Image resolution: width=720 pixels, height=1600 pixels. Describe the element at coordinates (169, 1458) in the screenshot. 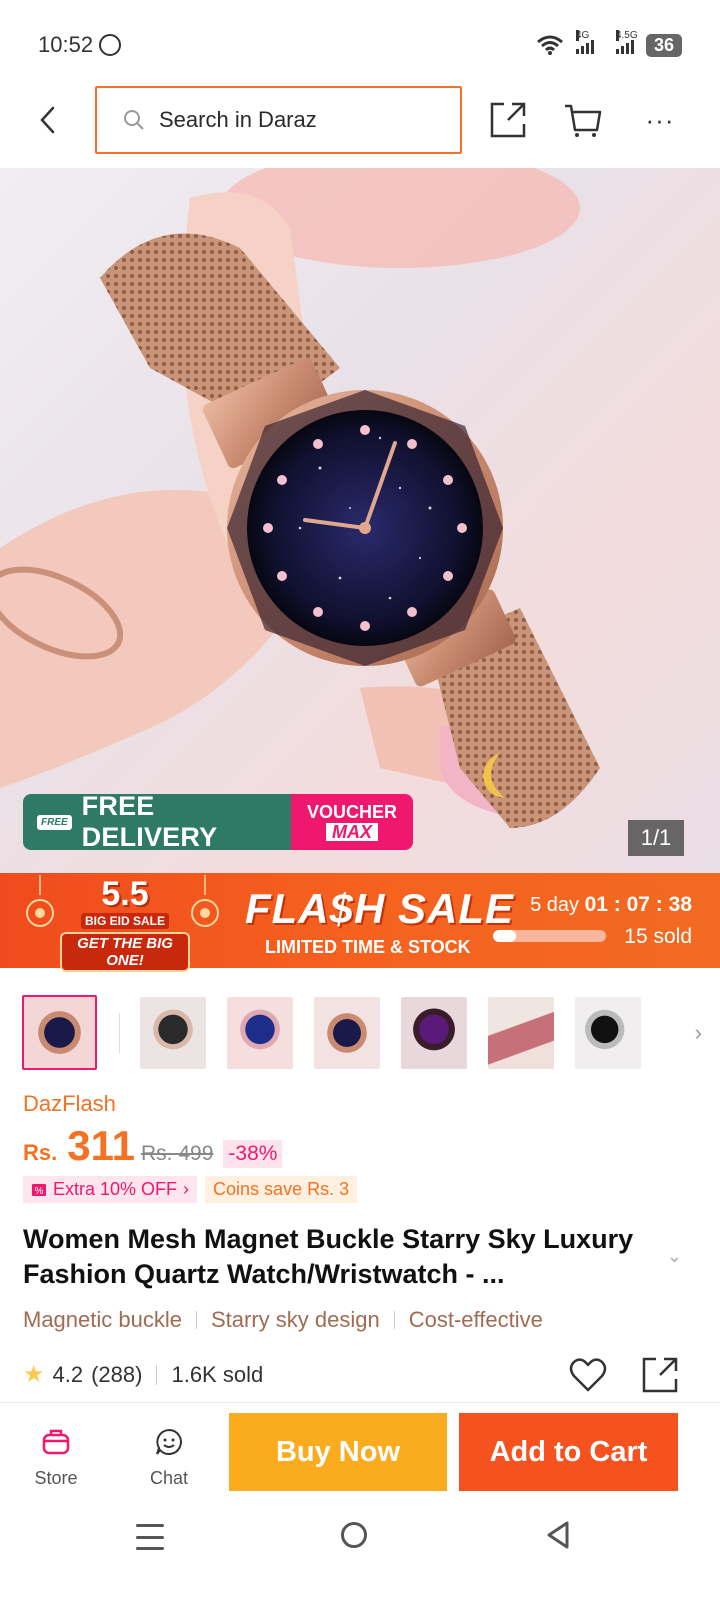

I see `chat-button: Chat` at that location.